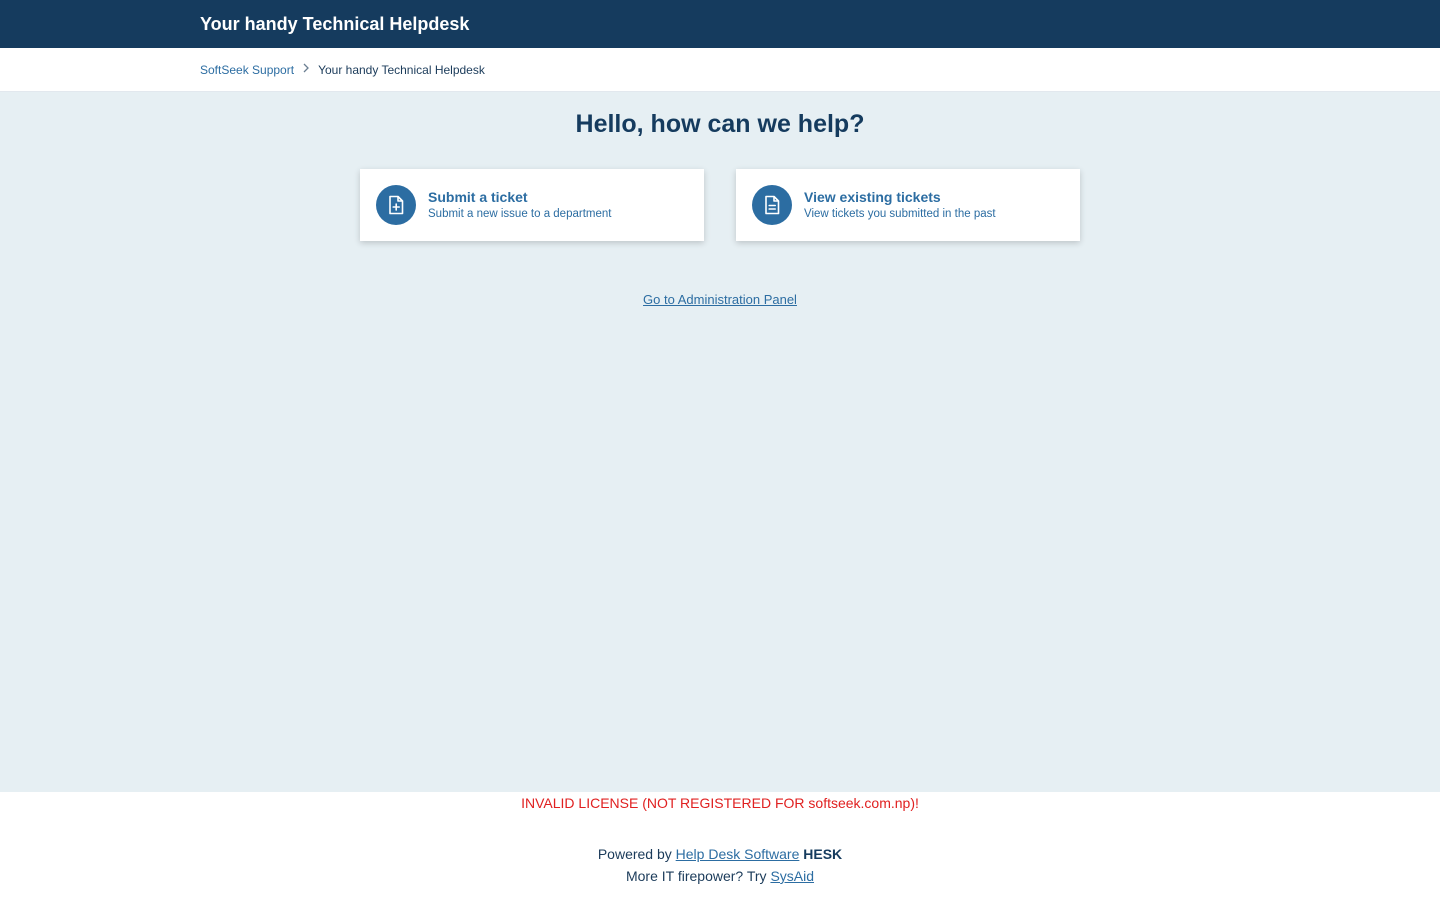 Image resolution: width=1440 pixels, height=900 pixels. What do you see at coordinates (634, 854) in the screenshot?
I see `powered-by-prefix: Powered by` at bounding box center [634, 854].